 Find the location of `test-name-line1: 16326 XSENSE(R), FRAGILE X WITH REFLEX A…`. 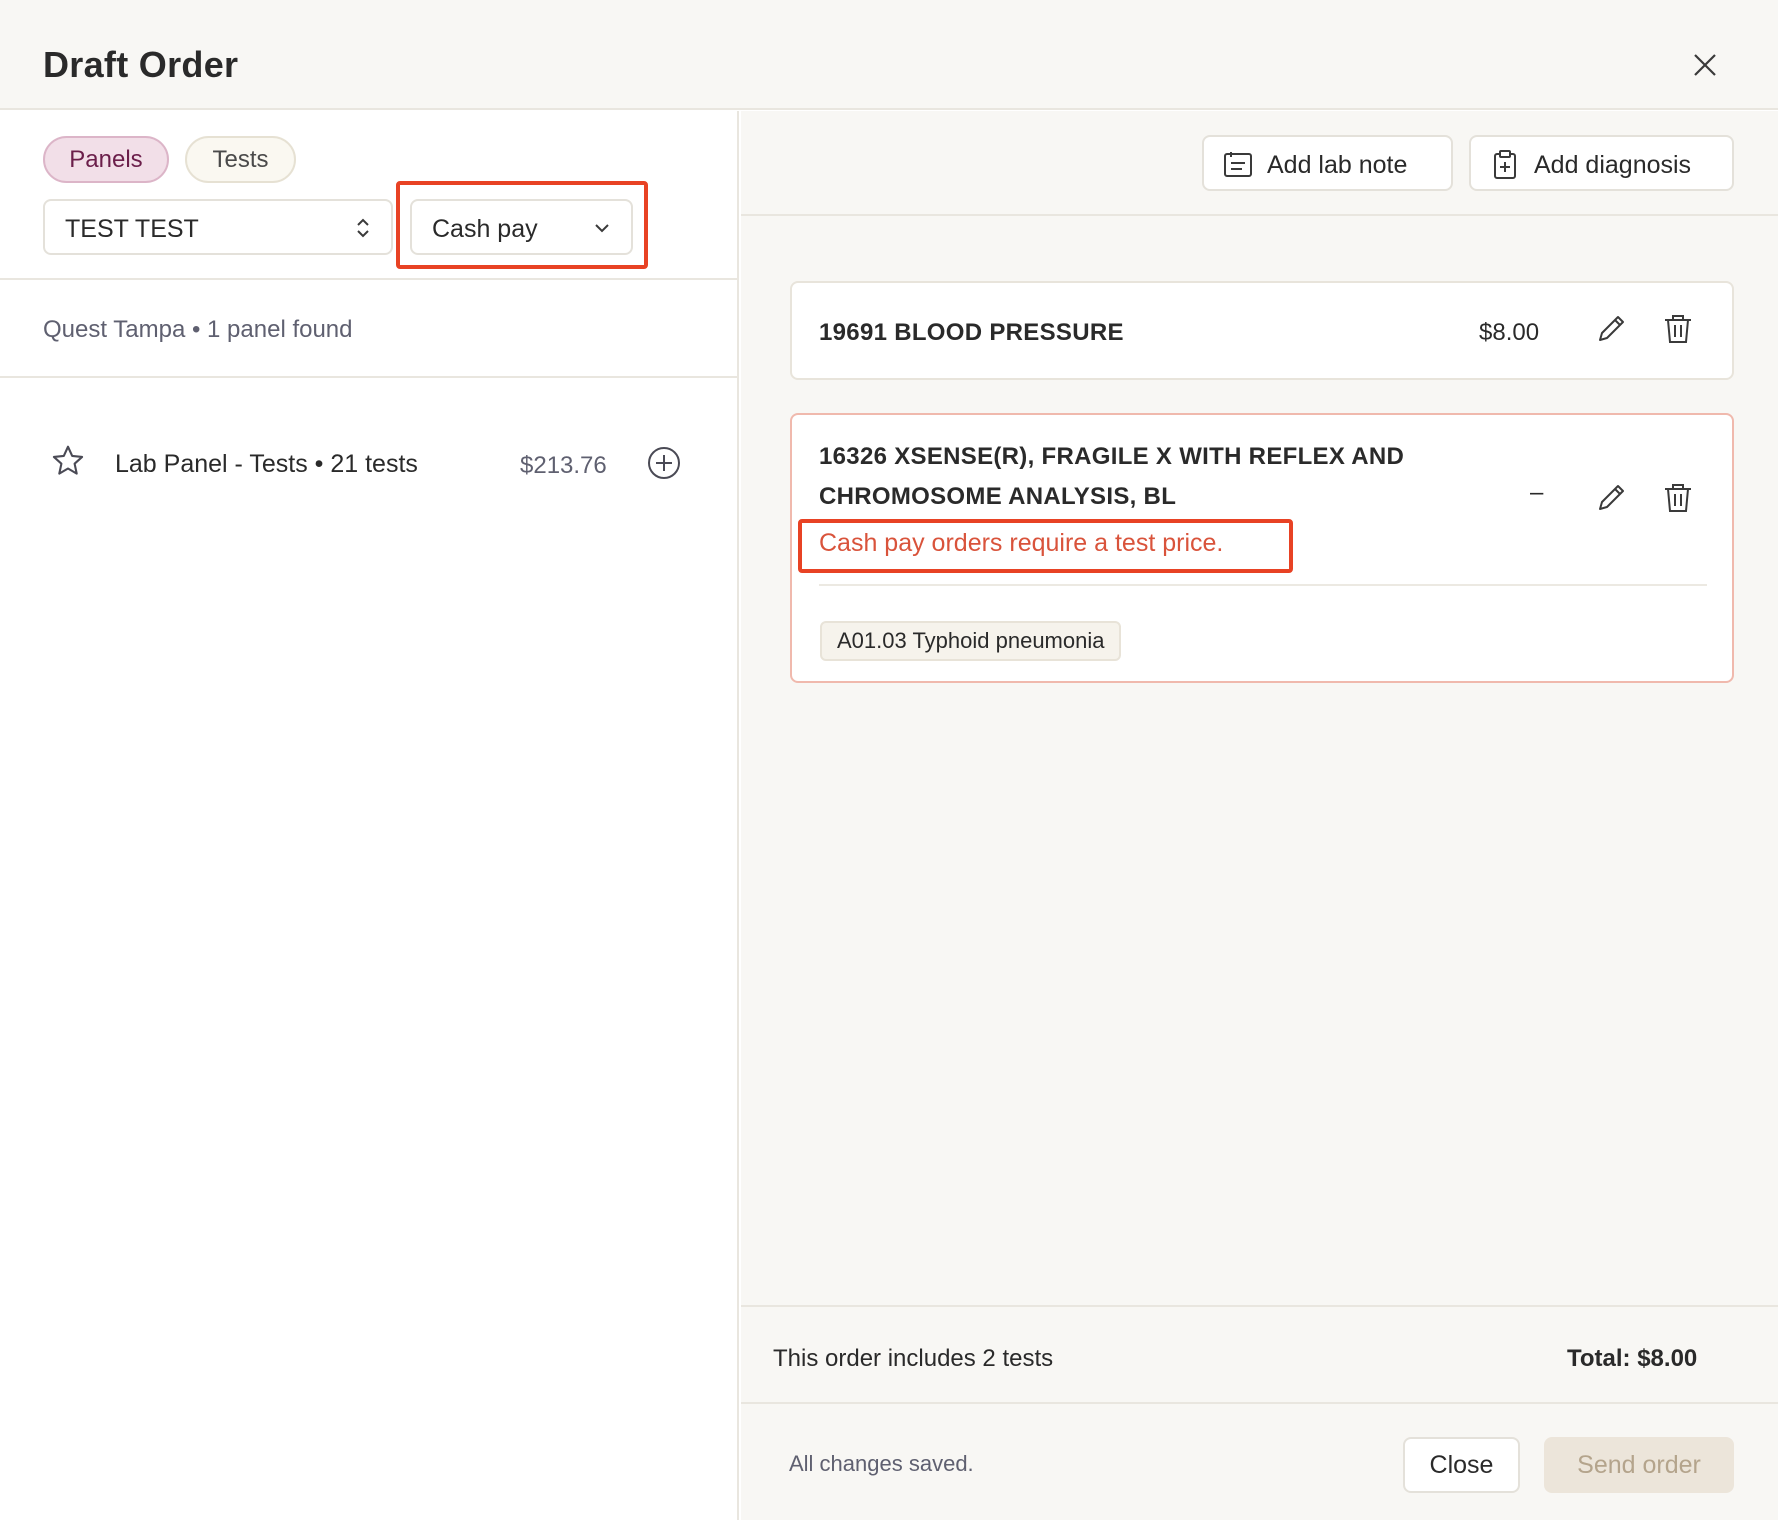

test-name-line1: 16326 XSENSE(R), FRAGILE X WITH REFLEX A… is located at coordinates (1112, 456).